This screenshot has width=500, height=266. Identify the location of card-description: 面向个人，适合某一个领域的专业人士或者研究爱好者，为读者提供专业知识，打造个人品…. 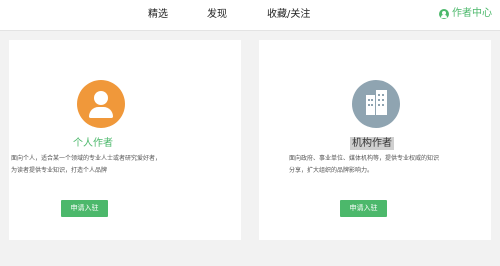
(86, 164).